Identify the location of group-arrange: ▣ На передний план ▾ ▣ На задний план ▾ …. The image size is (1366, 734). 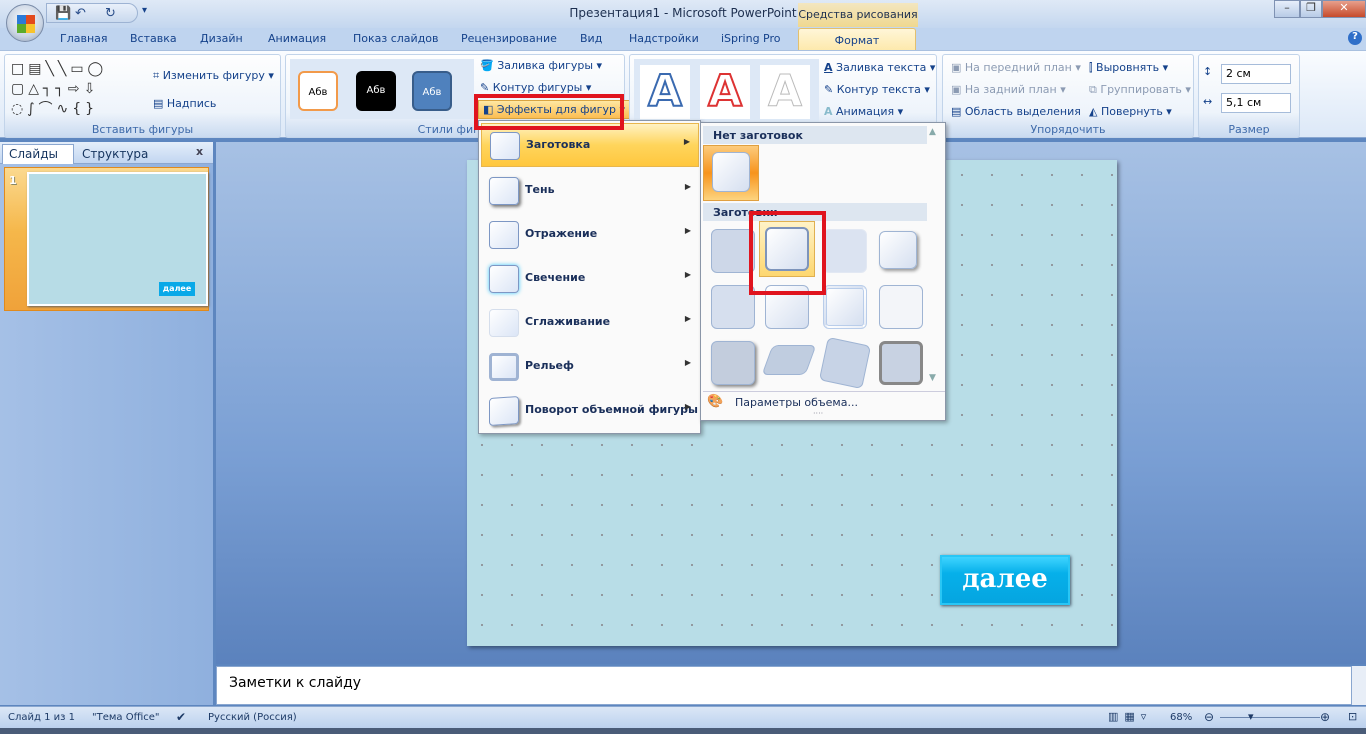
(1068, 96).